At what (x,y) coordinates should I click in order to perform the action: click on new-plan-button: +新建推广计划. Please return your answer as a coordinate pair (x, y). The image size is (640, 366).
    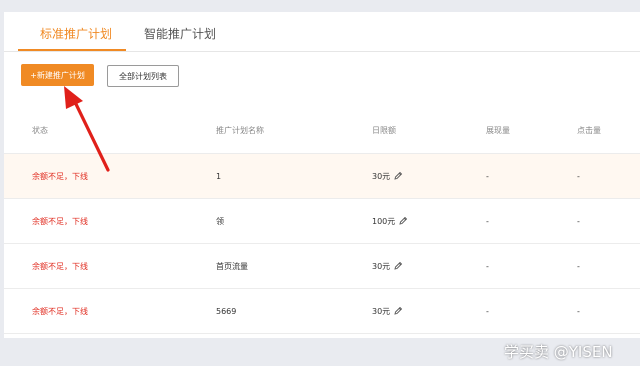
    Looking at the image, I should click on (57, 75).